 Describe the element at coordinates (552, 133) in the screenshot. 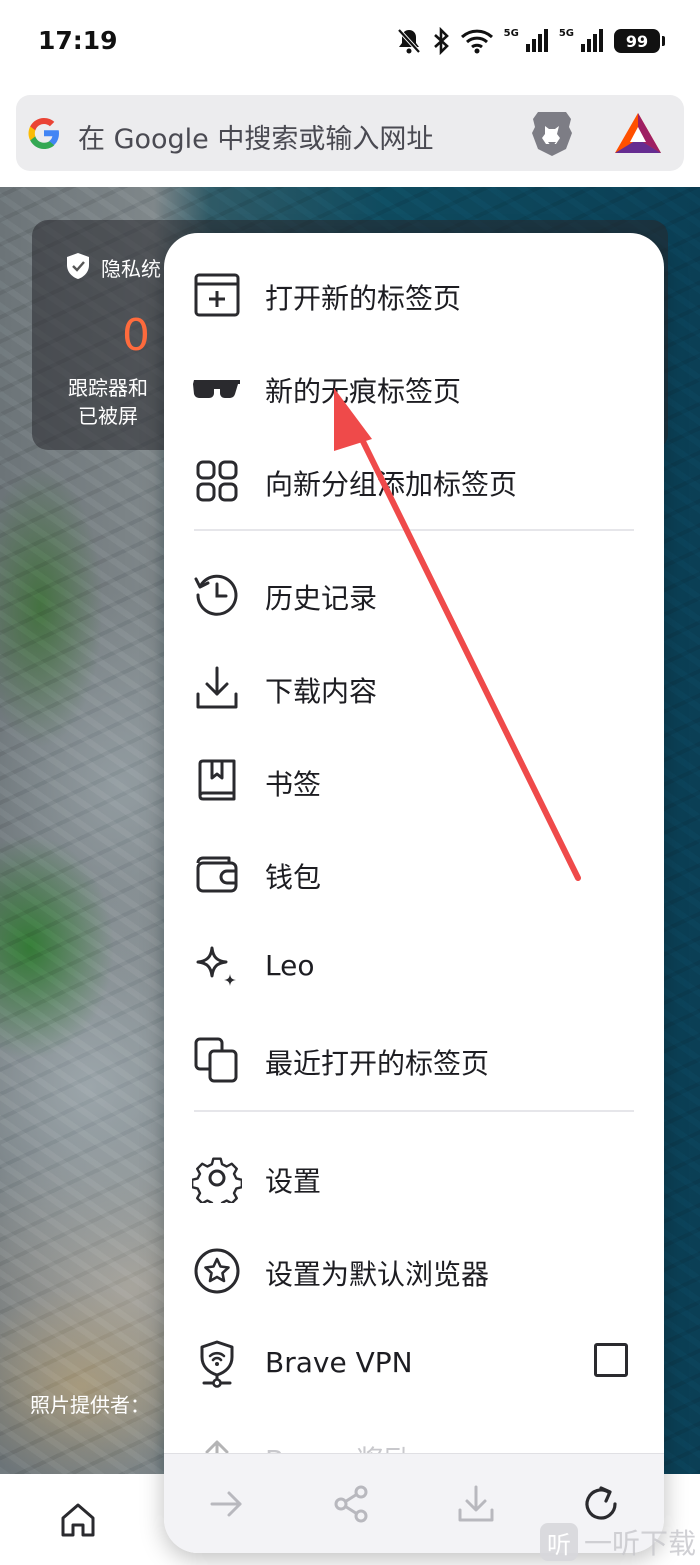

I see `brave-shields-icon` at that location.